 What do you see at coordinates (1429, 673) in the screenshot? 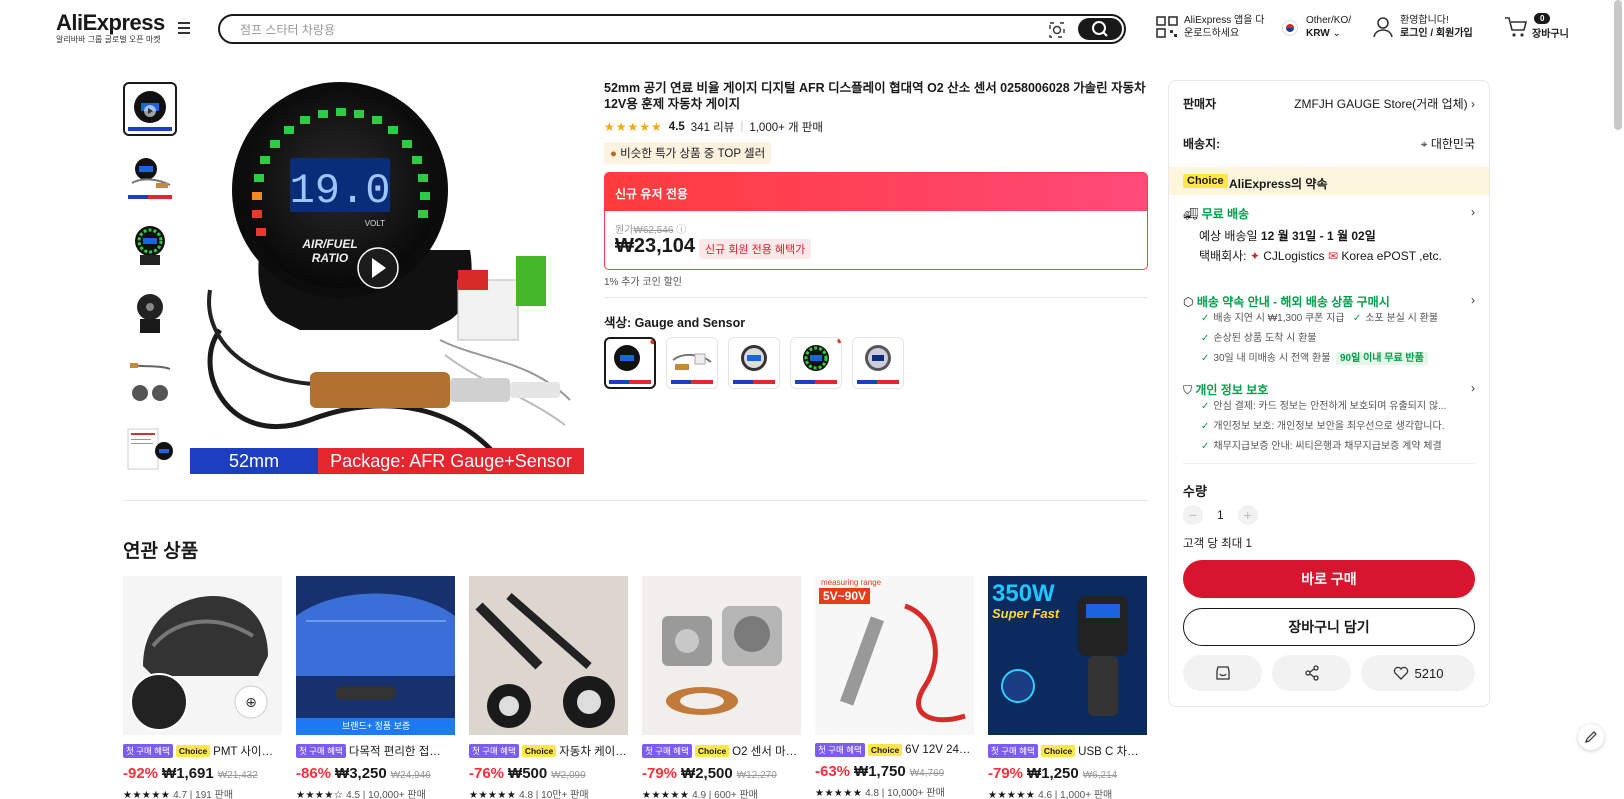
I see `wishlist-count: 5210` at bounding box center [1429, 673].